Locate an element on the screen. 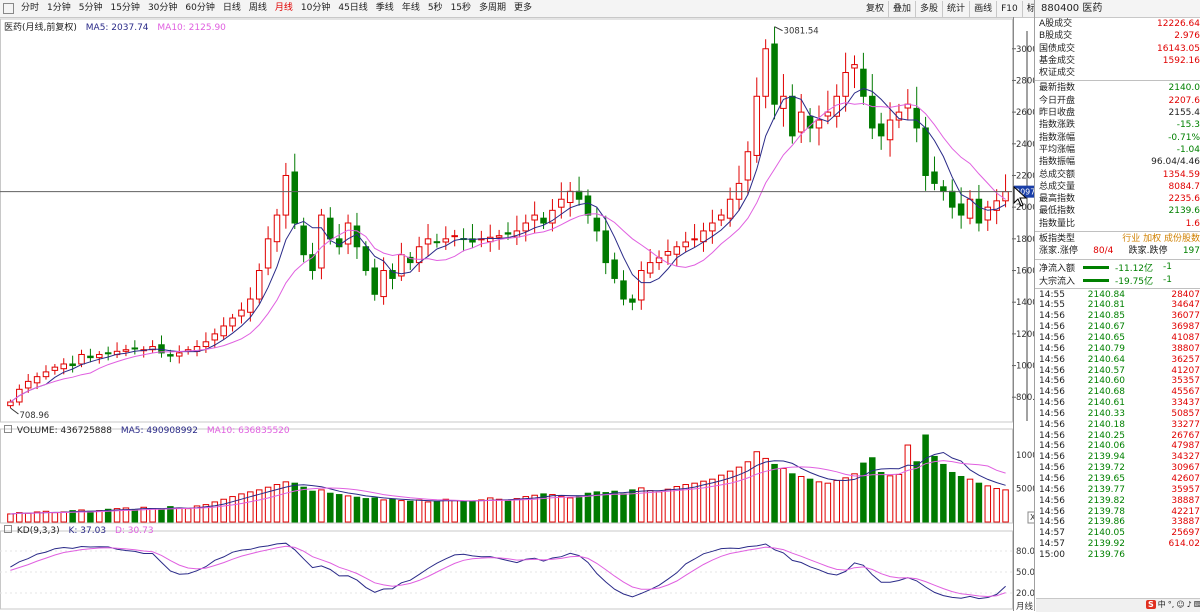 The height and width of the screenshot is (612, 1200). ime-mode-icon: 中 is located at coordinates (1162, 604).